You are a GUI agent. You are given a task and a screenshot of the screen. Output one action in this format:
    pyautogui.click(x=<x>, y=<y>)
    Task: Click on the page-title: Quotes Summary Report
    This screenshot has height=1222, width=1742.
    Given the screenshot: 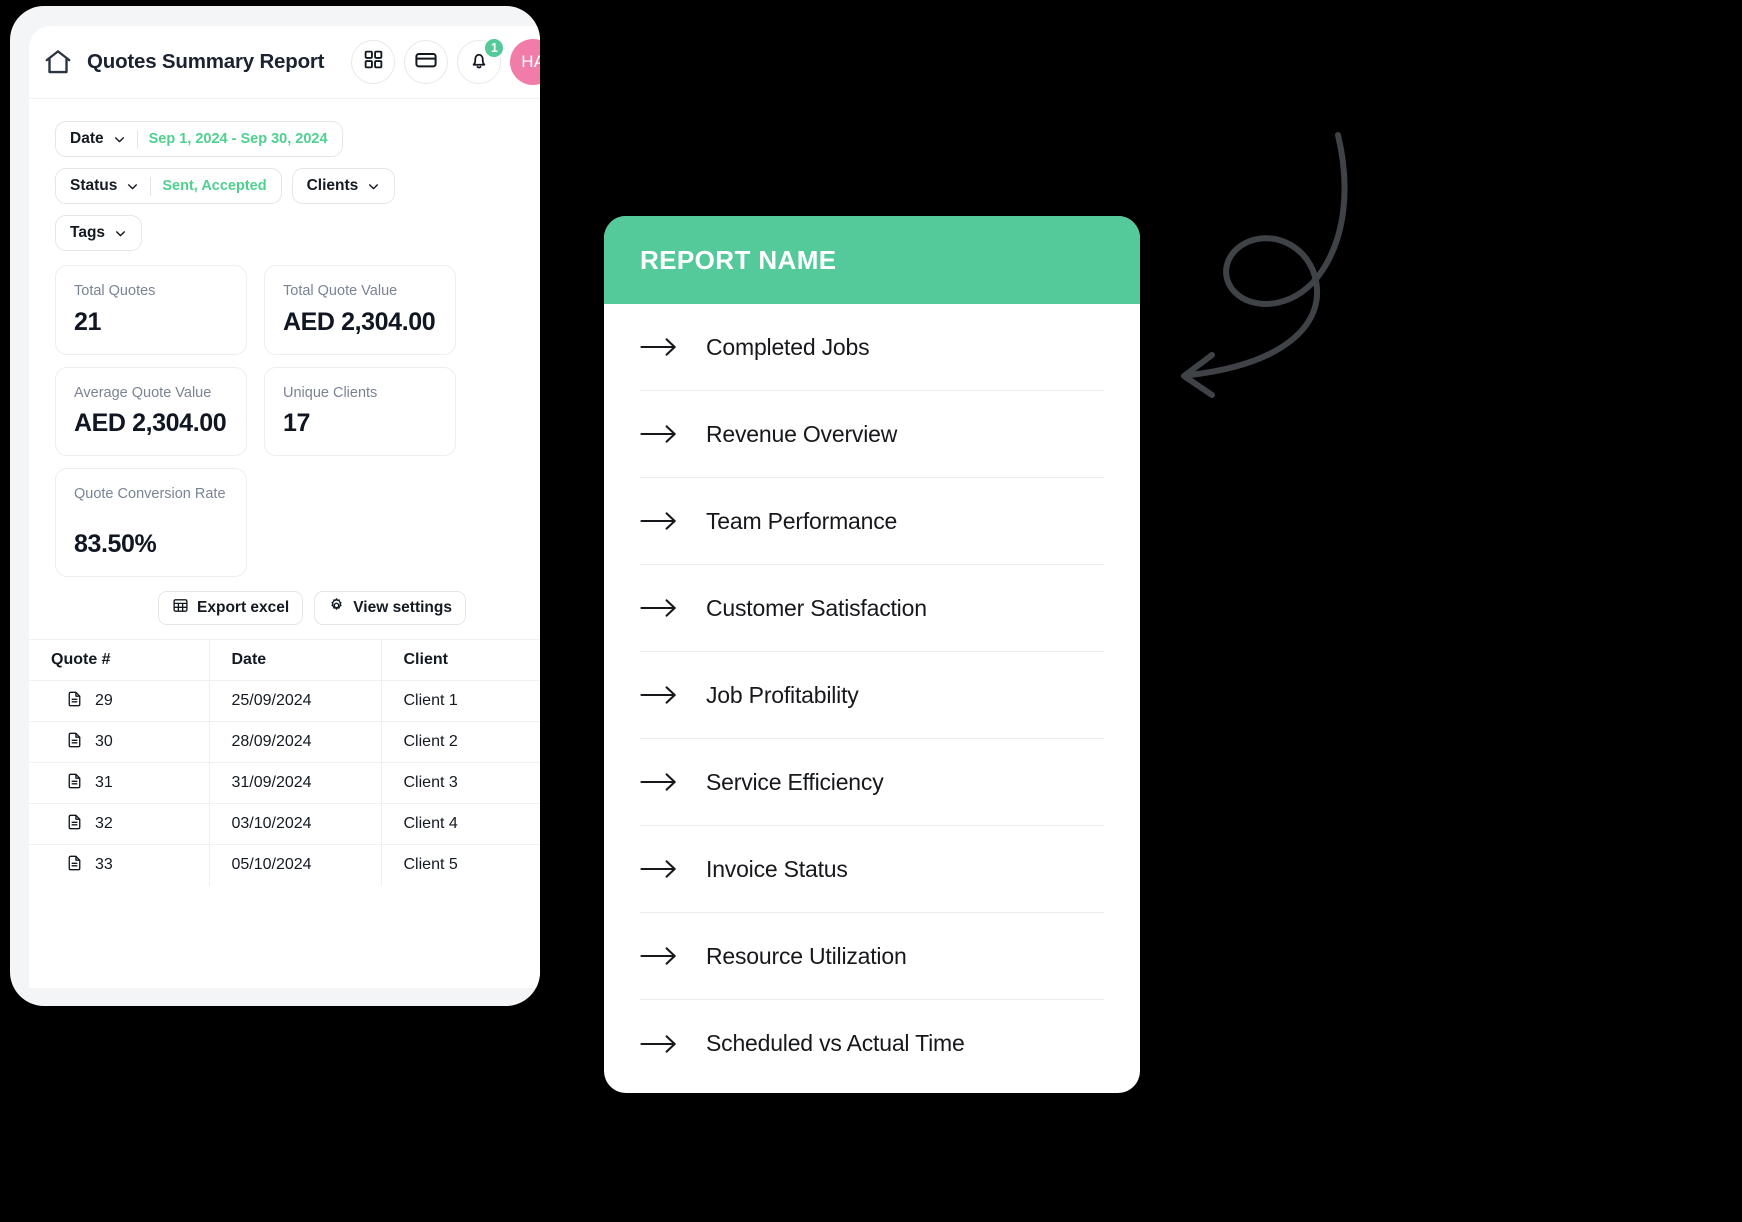 What is the action you would take?
    pyautogui.click(x=206, y=61)
    